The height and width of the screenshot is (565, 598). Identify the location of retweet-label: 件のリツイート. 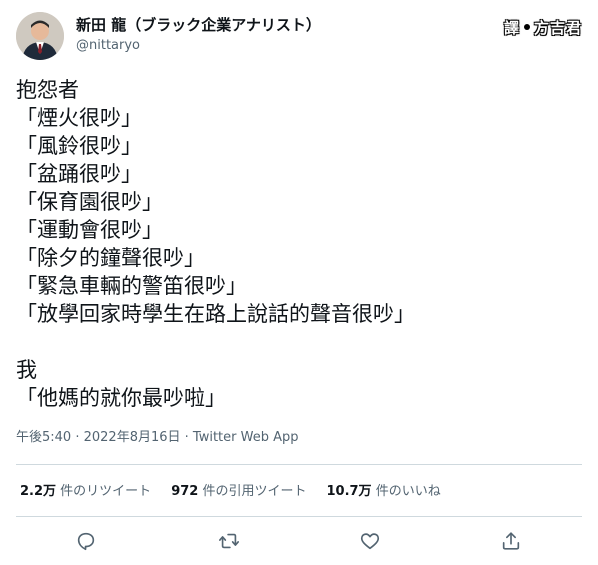
(106, 491).